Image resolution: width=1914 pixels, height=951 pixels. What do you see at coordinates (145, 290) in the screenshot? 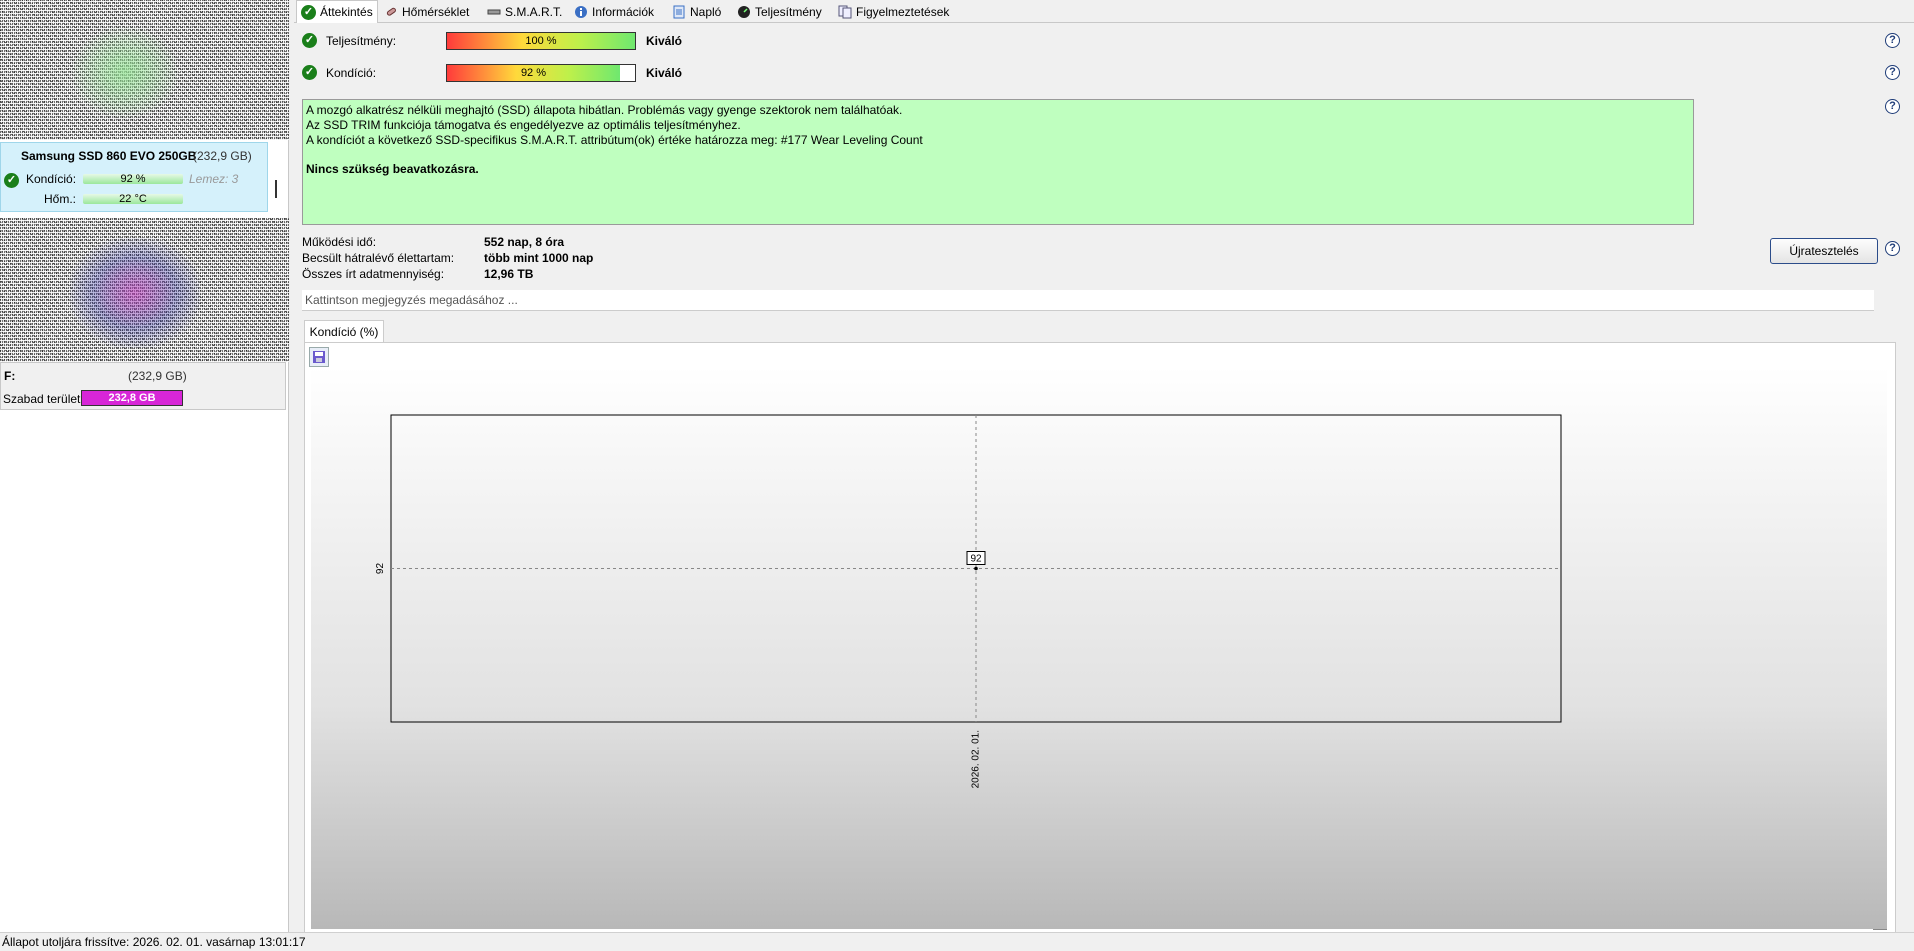
I see `volume-map-image` at bounding box center [145, 290].